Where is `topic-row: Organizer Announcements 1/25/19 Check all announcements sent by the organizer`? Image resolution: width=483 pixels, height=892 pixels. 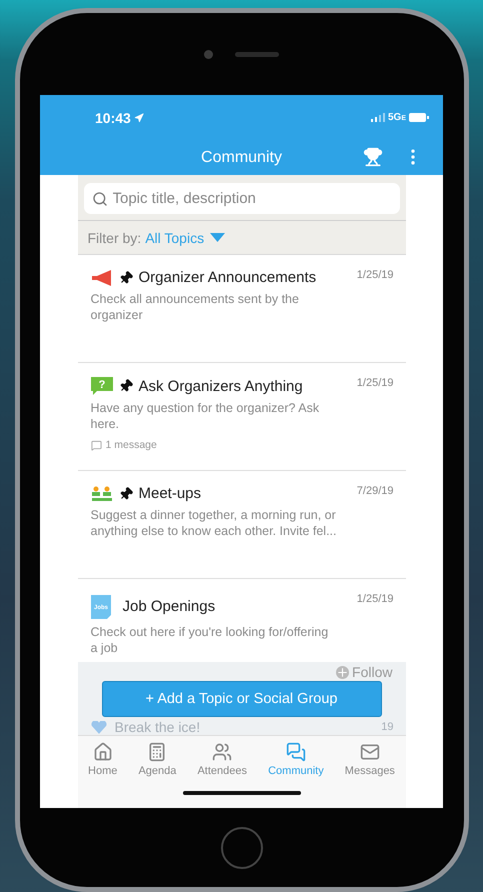
topic-row: Organizer Announcements 1/25/19 Check all announcements sent by the organizer is located at coordinates (242, 309).